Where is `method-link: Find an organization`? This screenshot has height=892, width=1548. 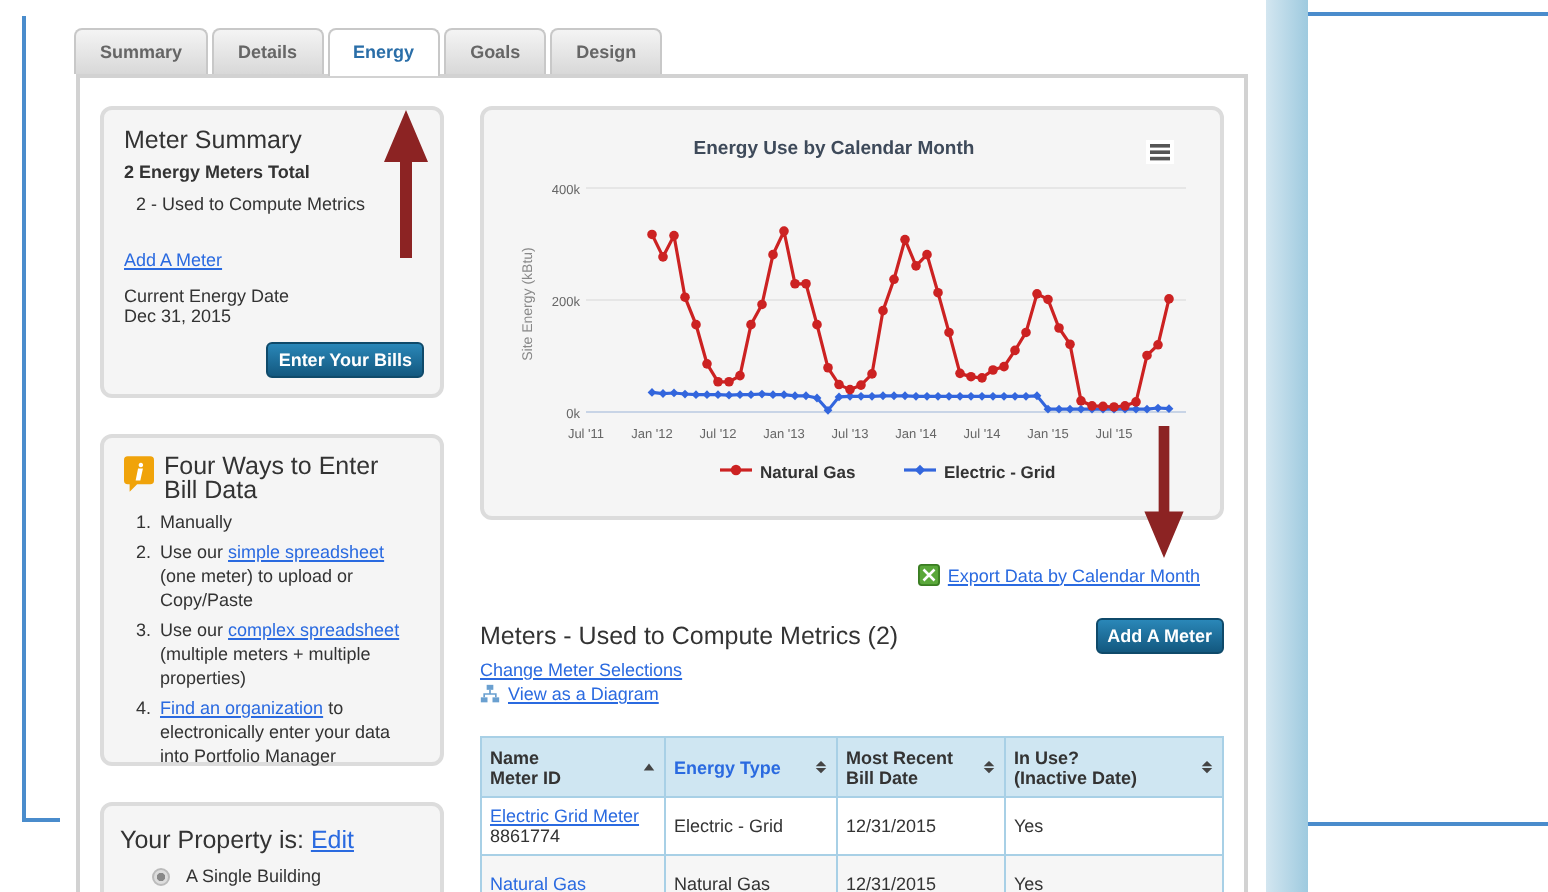 method-link: Find an organization is located at coordinates (242, 708).